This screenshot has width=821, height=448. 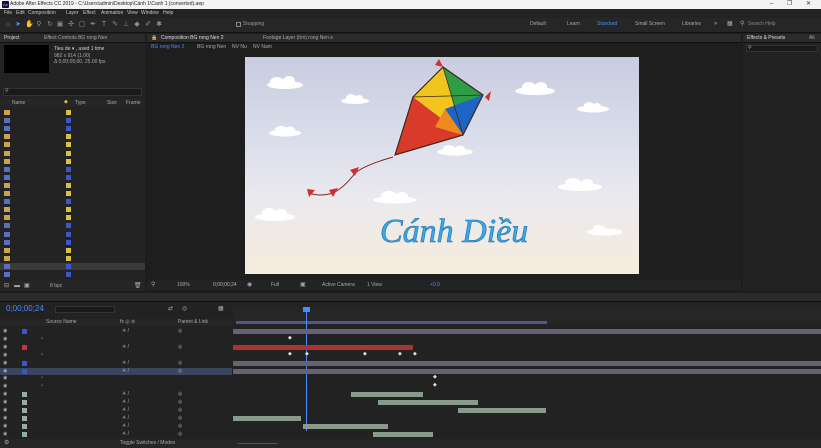 I want to click on menu-animation: Animation, so click(x=112, y=13).